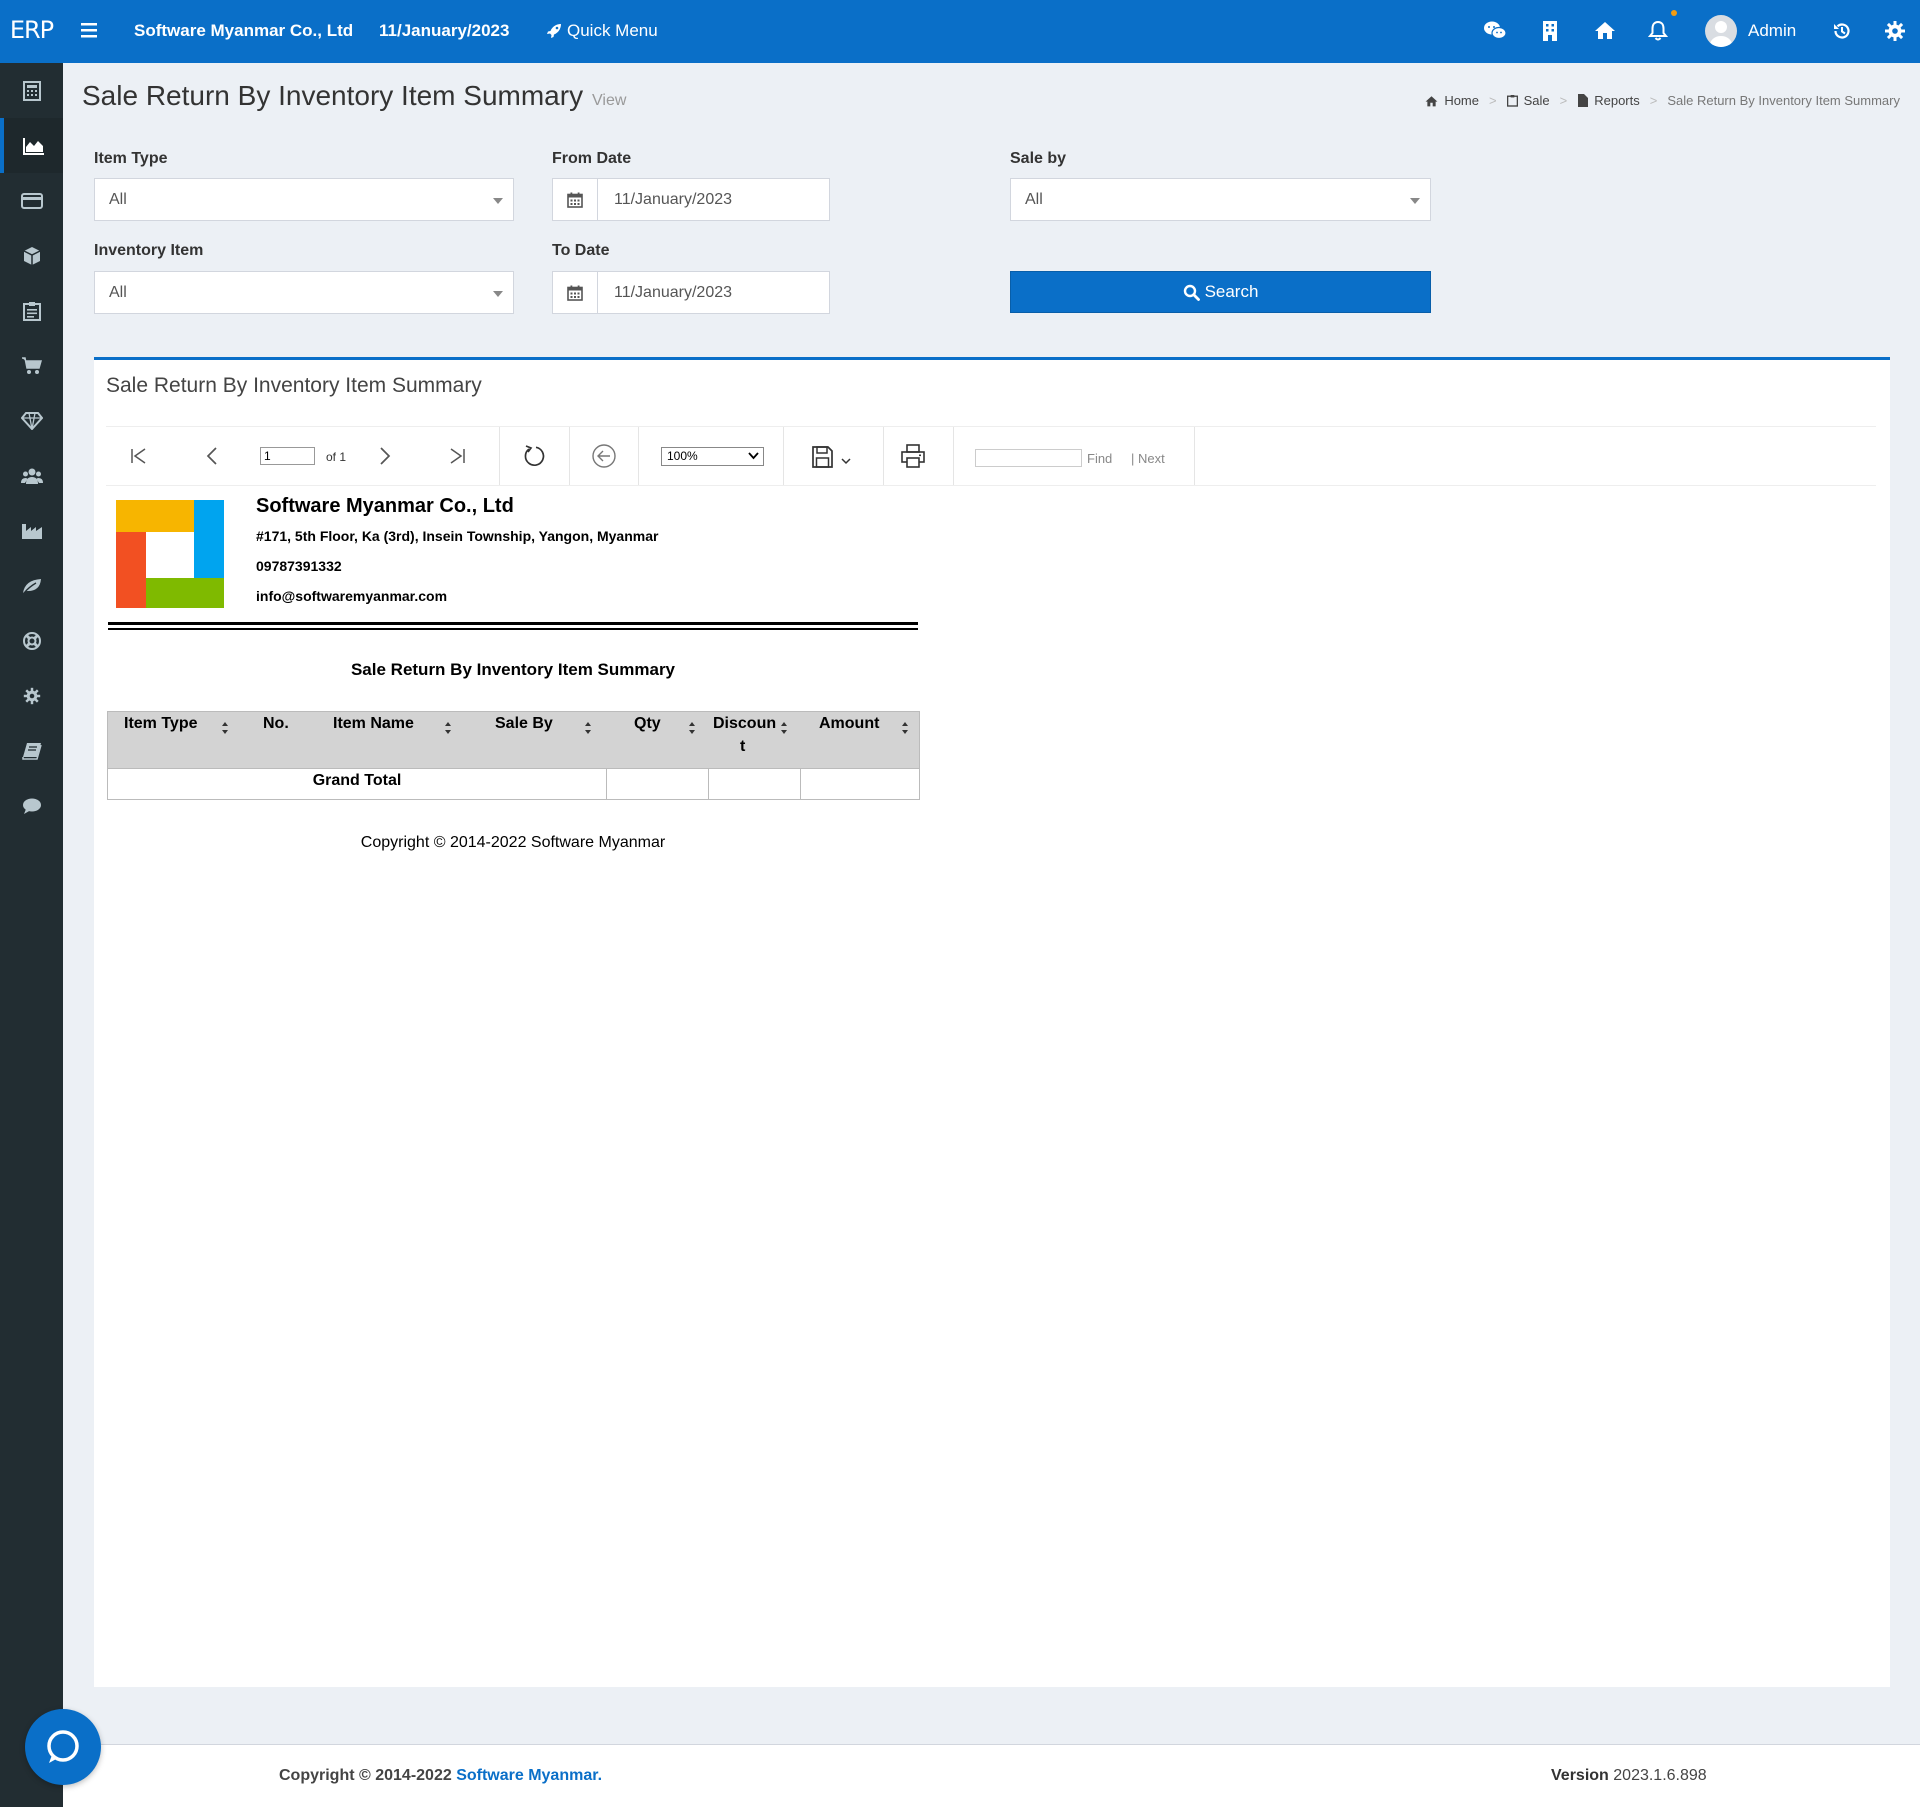 This screenshot has width=1920, height=1807. I want to click on sidebar-item-purchase, so click(31, 365).